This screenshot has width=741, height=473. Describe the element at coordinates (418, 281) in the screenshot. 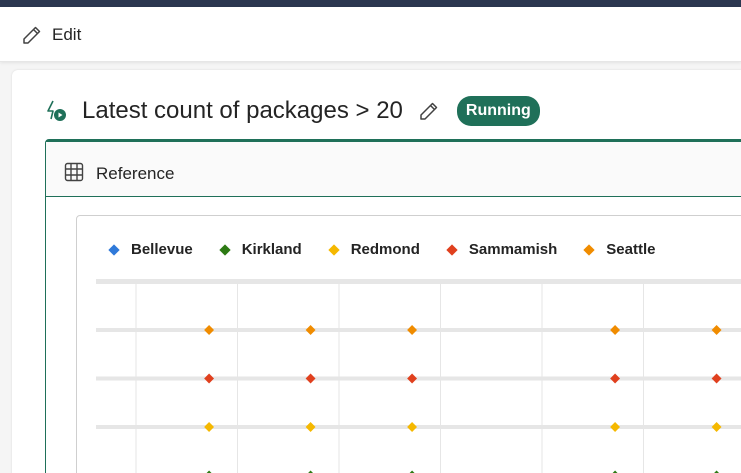

I see `chart-top-band` at that location.